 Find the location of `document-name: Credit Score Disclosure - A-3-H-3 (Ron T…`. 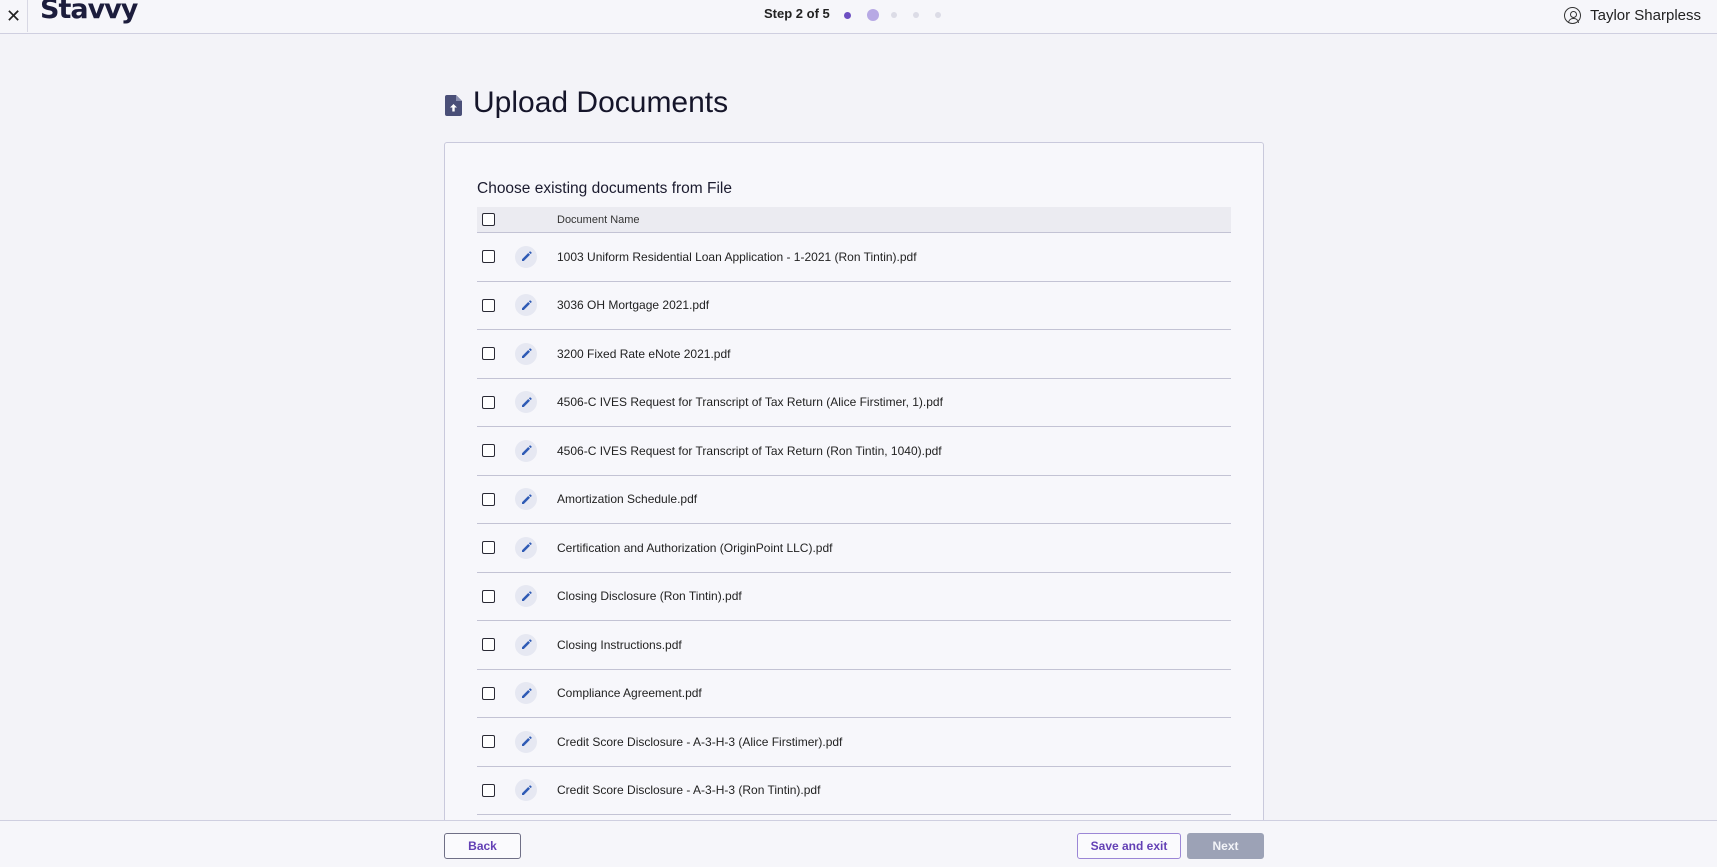

document-name: Credit Score Disclosure - A-3-H-3 (Ron T… is located at coordinates (689, 790).